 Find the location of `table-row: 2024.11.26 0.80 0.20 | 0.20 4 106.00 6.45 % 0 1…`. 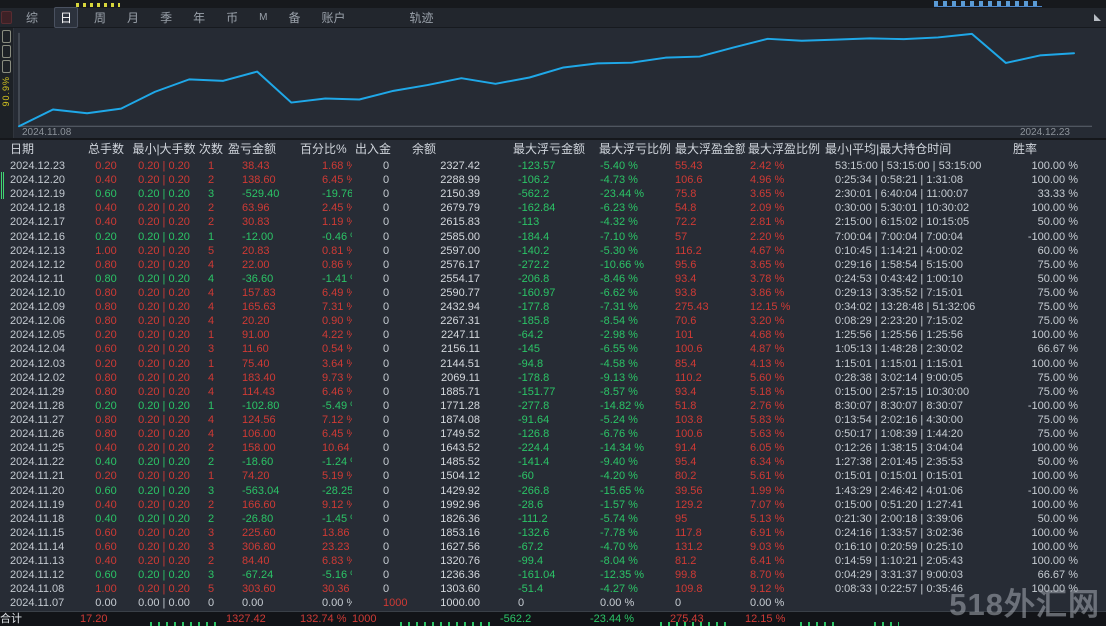

table-row: 2024.11.26 0.80 0.20 | 0.20 4 106.00 6.45 % 0 1… is located at coordinates (553, 434).